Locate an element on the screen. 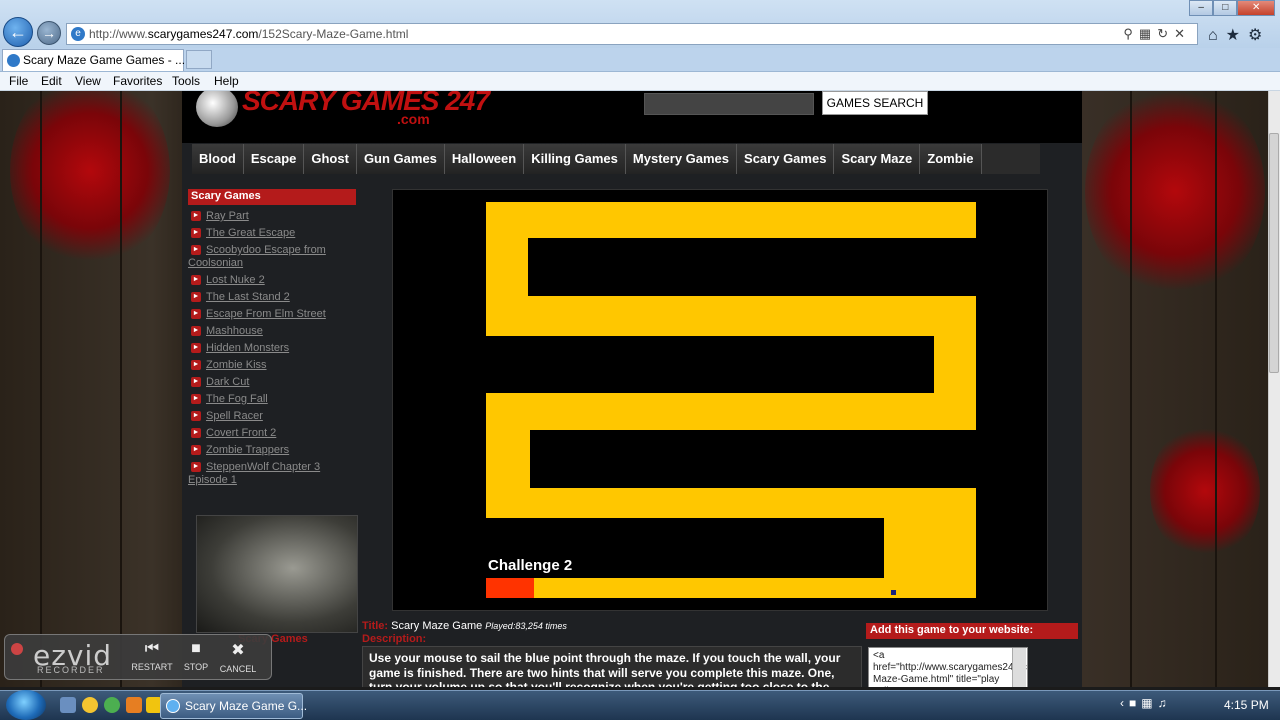  tray-app-icon: ■ is located at coordinates (1135, 703).